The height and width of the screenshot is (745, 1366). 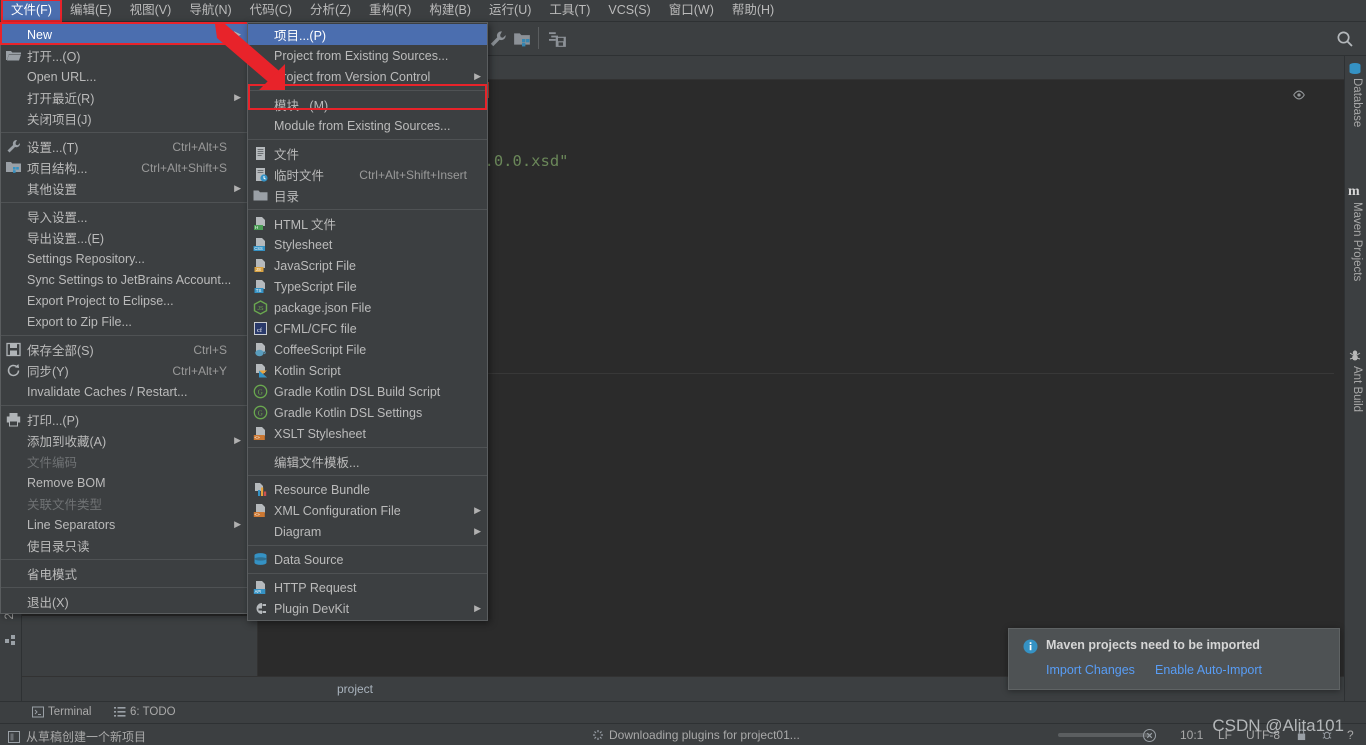 What do you see at coordinates (124, 370) in the screenshot?
I see `file-menu-item-18: 同步(Y) Ctrl+Alt+Y` at bounding box center [124, 370].